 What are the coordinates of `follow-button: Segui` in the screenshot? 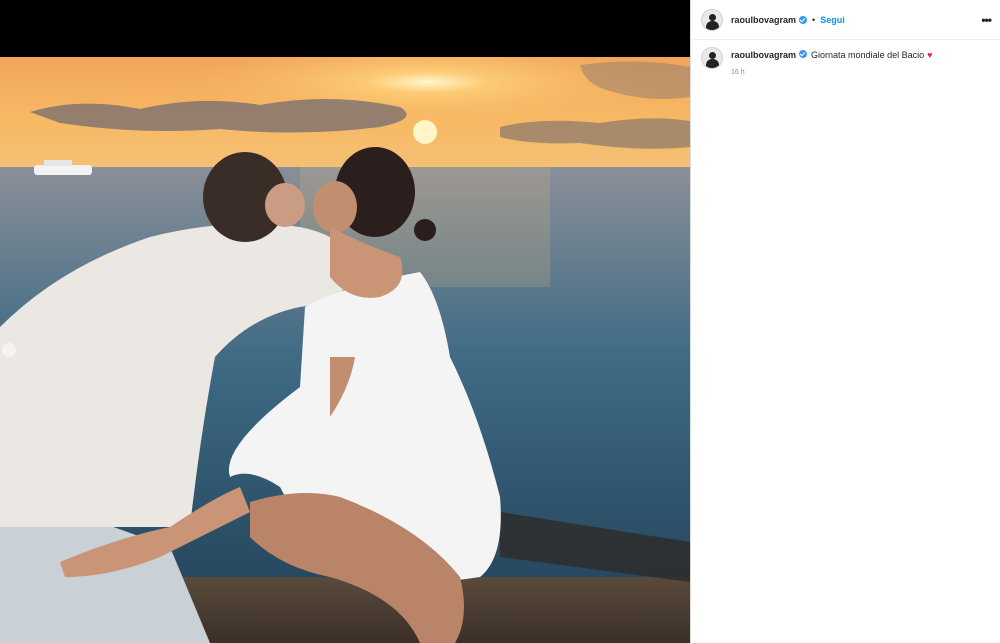 It's located at (832, 20).